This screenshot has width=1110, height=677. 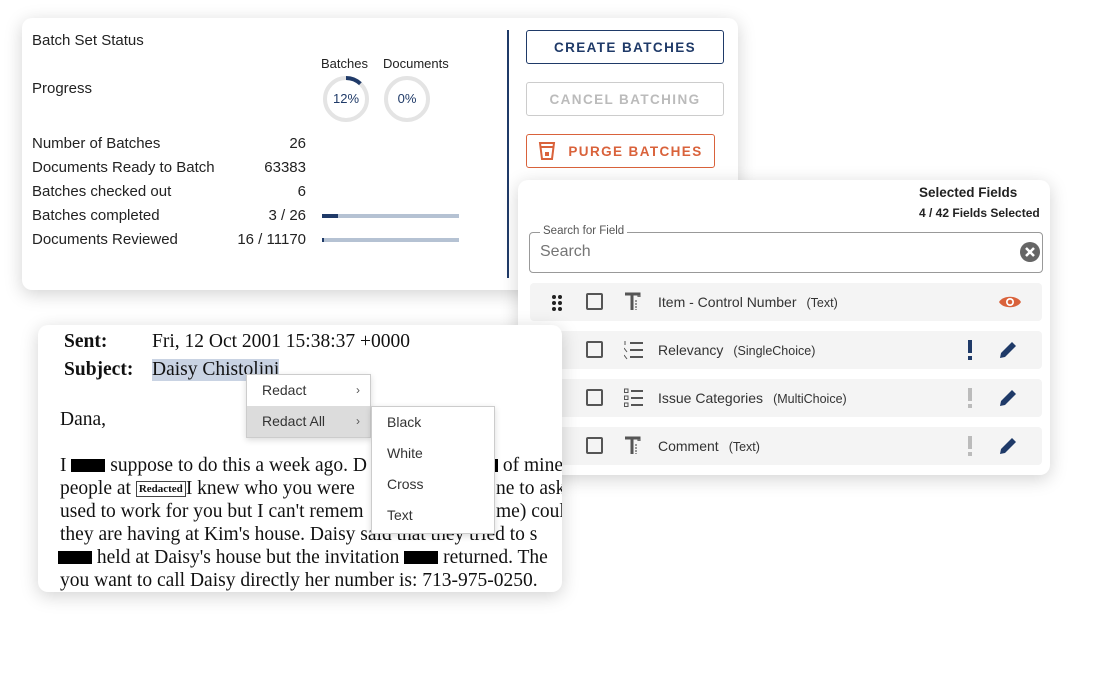 What do you see at coordinates (633, 397) in the screenshot?
I see `checklist-icon` at bounding box center [633, 397].